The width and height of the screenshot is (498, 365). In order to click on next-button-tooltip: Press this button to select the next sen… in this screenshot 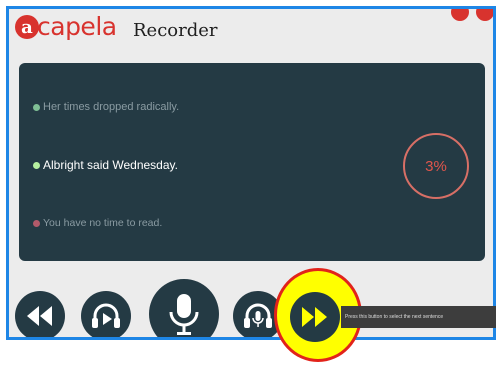, I will do `click(418, 317)`.